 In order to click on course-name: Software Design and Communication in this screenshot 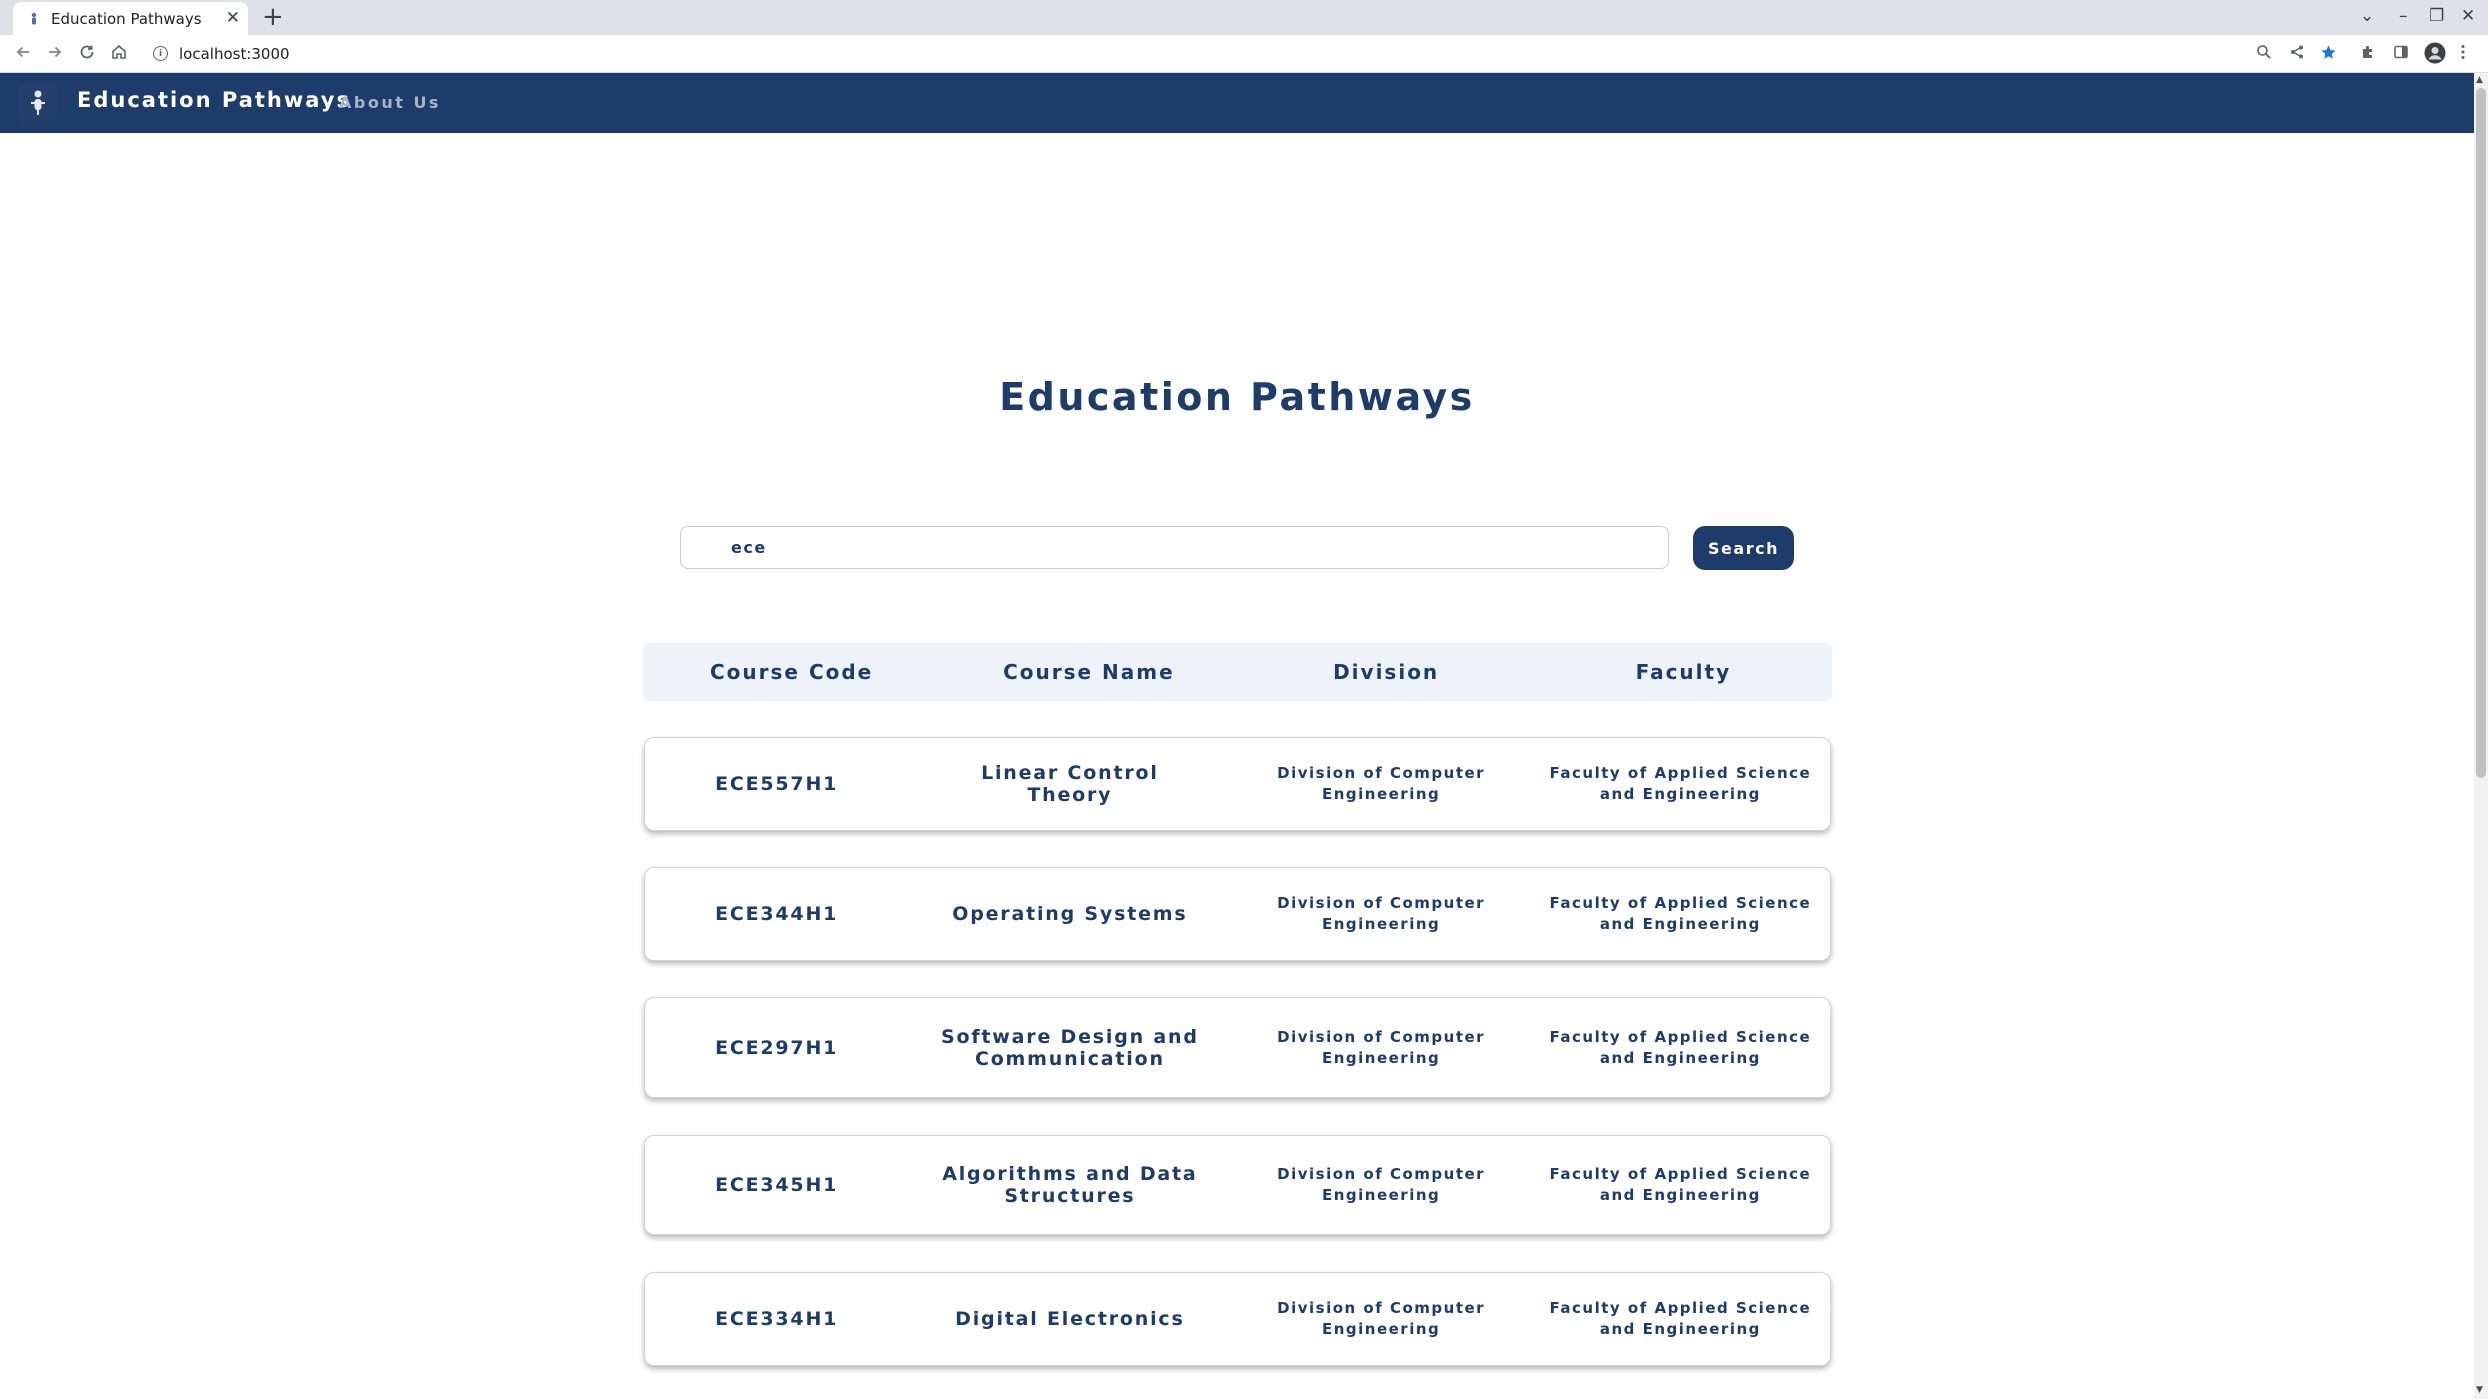, I will do `click(1070, 1047)`.